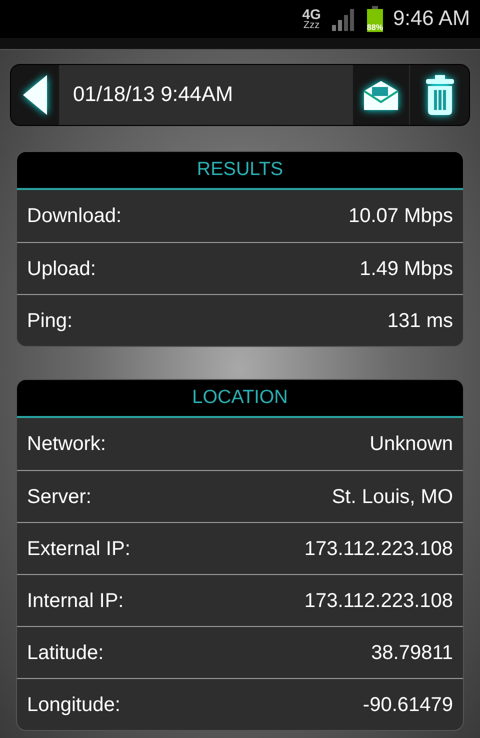  I want to click on test-timestamp: 01/18/13 9:44AM, so click(153, 95).